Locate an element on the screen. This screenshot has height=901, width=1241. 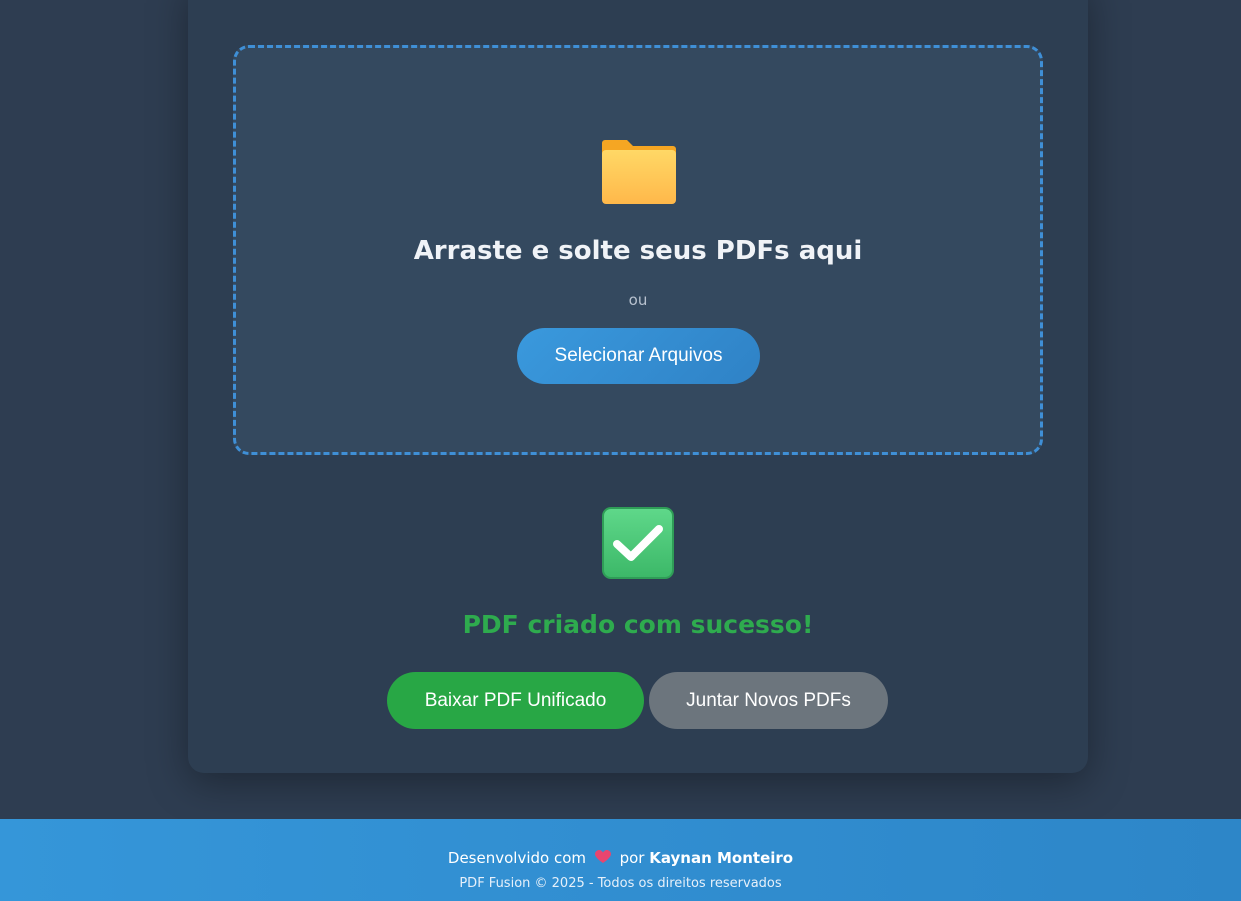
footer-author: Kaynan Monteiro is located at coordinates (721, 858).